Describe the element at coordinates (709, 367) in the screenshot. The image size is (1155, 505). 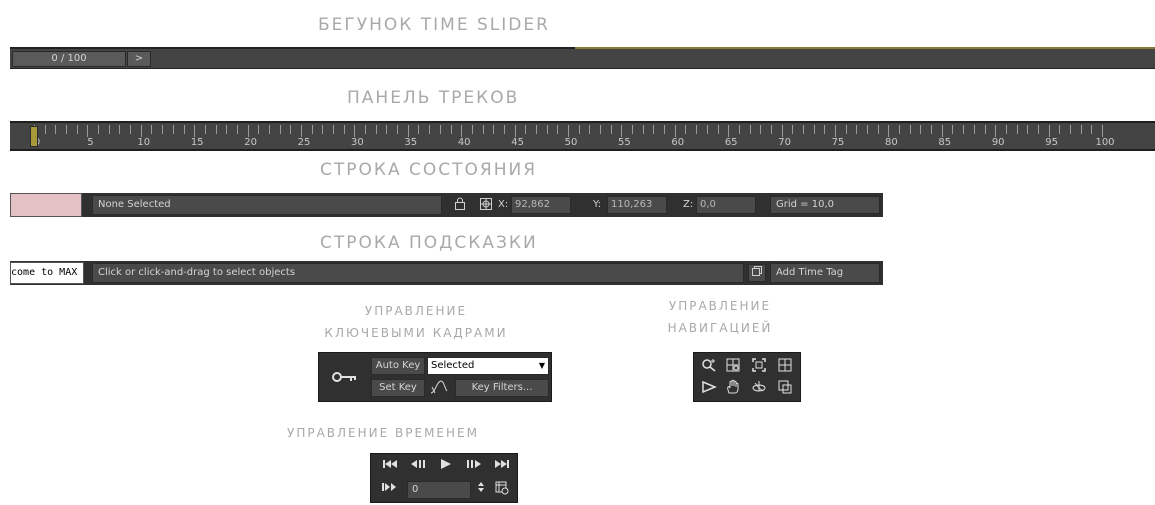
I see `zoom-icon` at that location.